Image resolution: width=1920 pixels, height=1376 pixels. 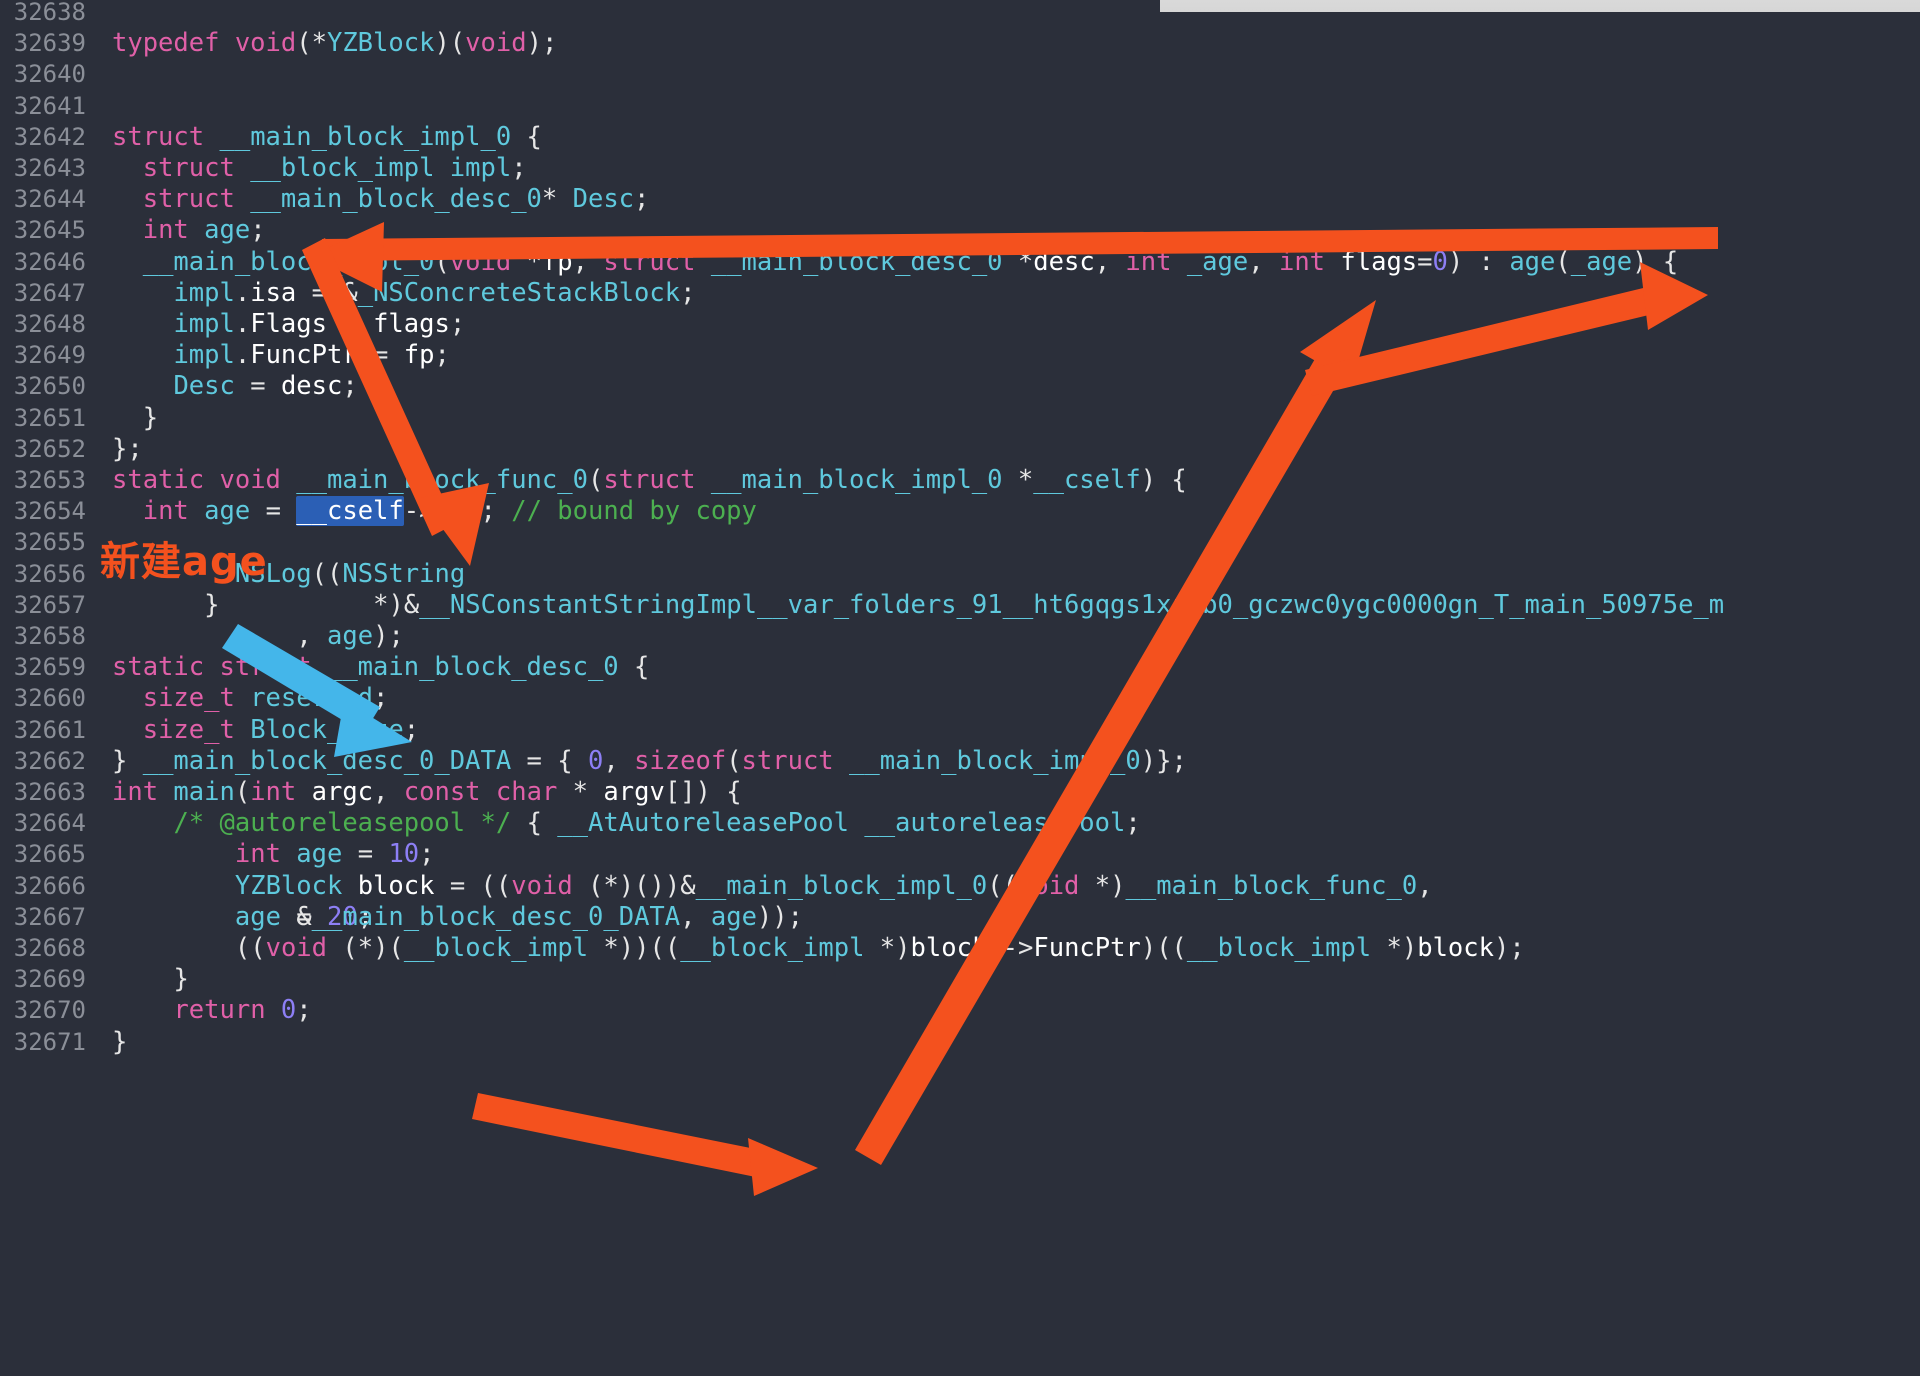 What do you see at coordinates (457, 917) in the screenshot?
I see `code-line-wrap-desc-data: &__main_block_desc_0_DATA, age));` at bounding box center [457, 917].